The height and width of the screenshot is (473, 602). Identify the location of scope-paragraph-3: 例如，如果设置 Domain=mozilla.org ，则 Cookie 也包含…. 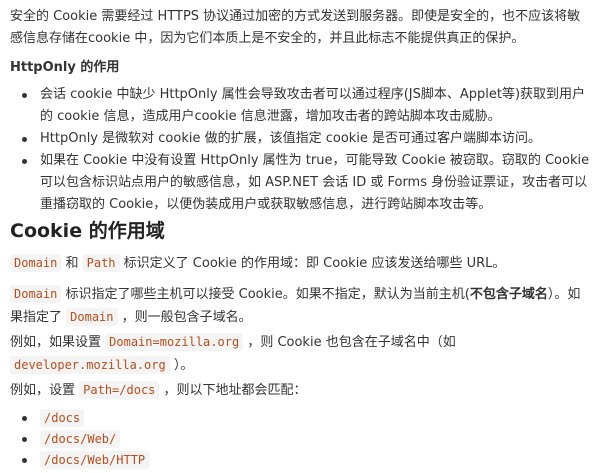
(301, 354).